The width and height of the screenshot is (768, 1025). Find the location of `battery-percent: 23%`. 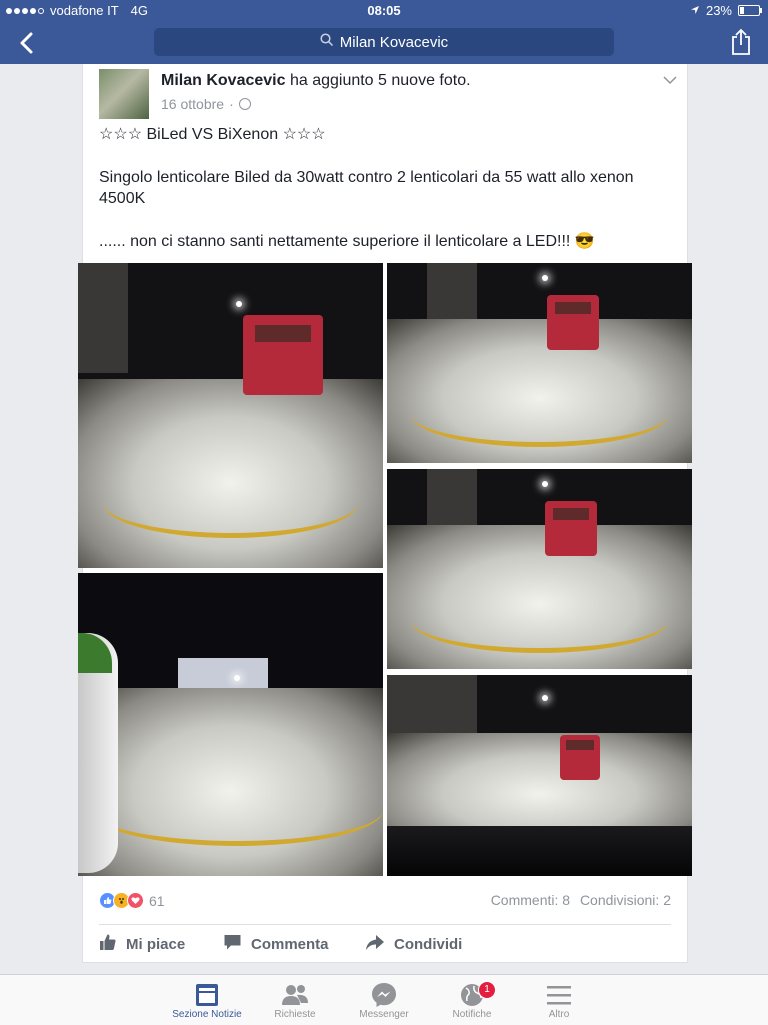

battery-percent: 23% is located at coordinates (718, 10).